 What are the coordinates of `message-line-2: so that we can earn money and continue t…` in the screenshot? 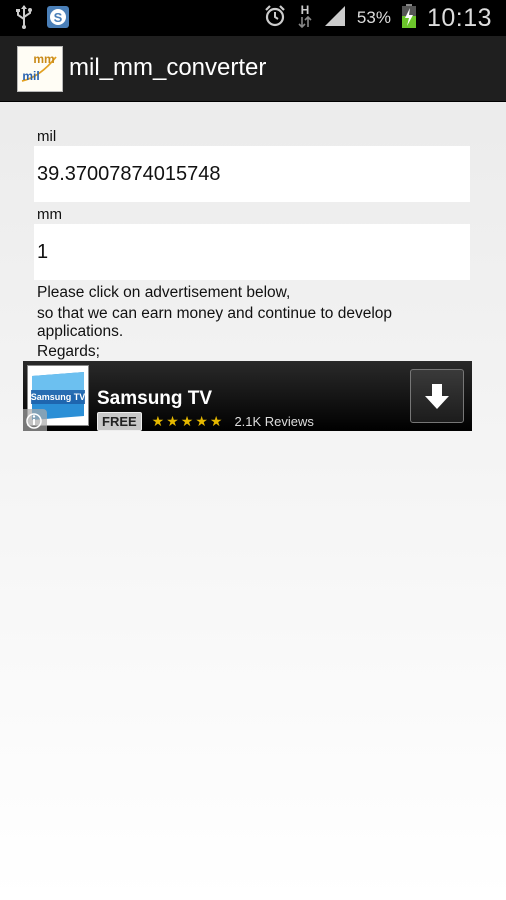 It's located at (215, 322).